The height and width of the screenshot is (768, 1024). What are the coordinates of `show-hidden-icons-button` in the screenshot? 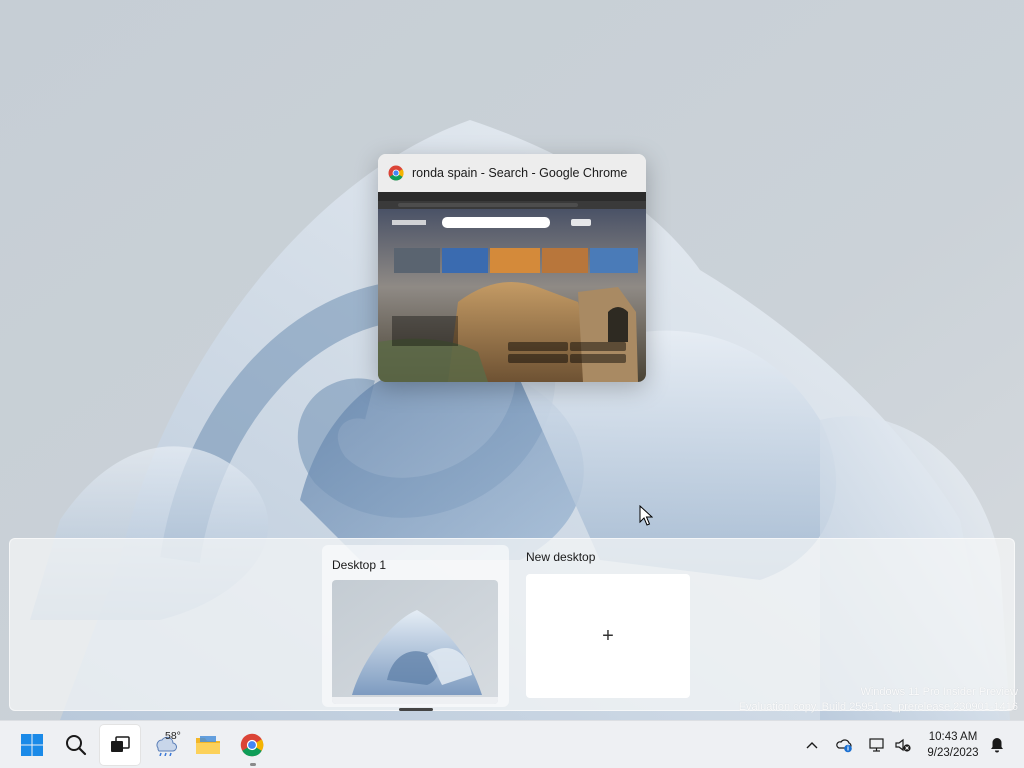 It's located at (812, 745).